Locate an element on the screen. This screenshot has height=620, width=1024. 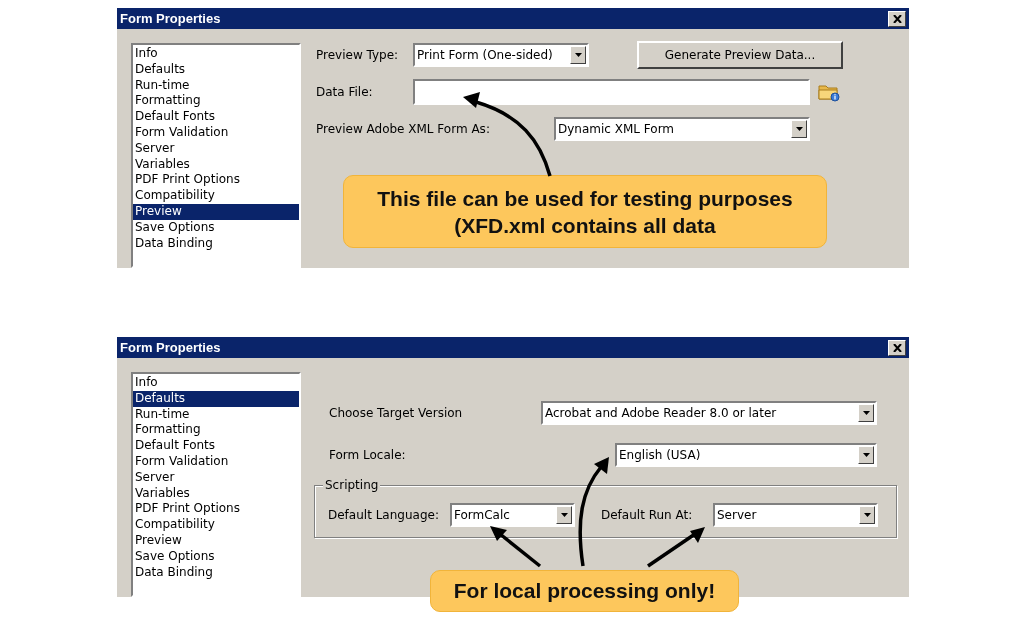
folder-icon is located at coordinates (829, 92).